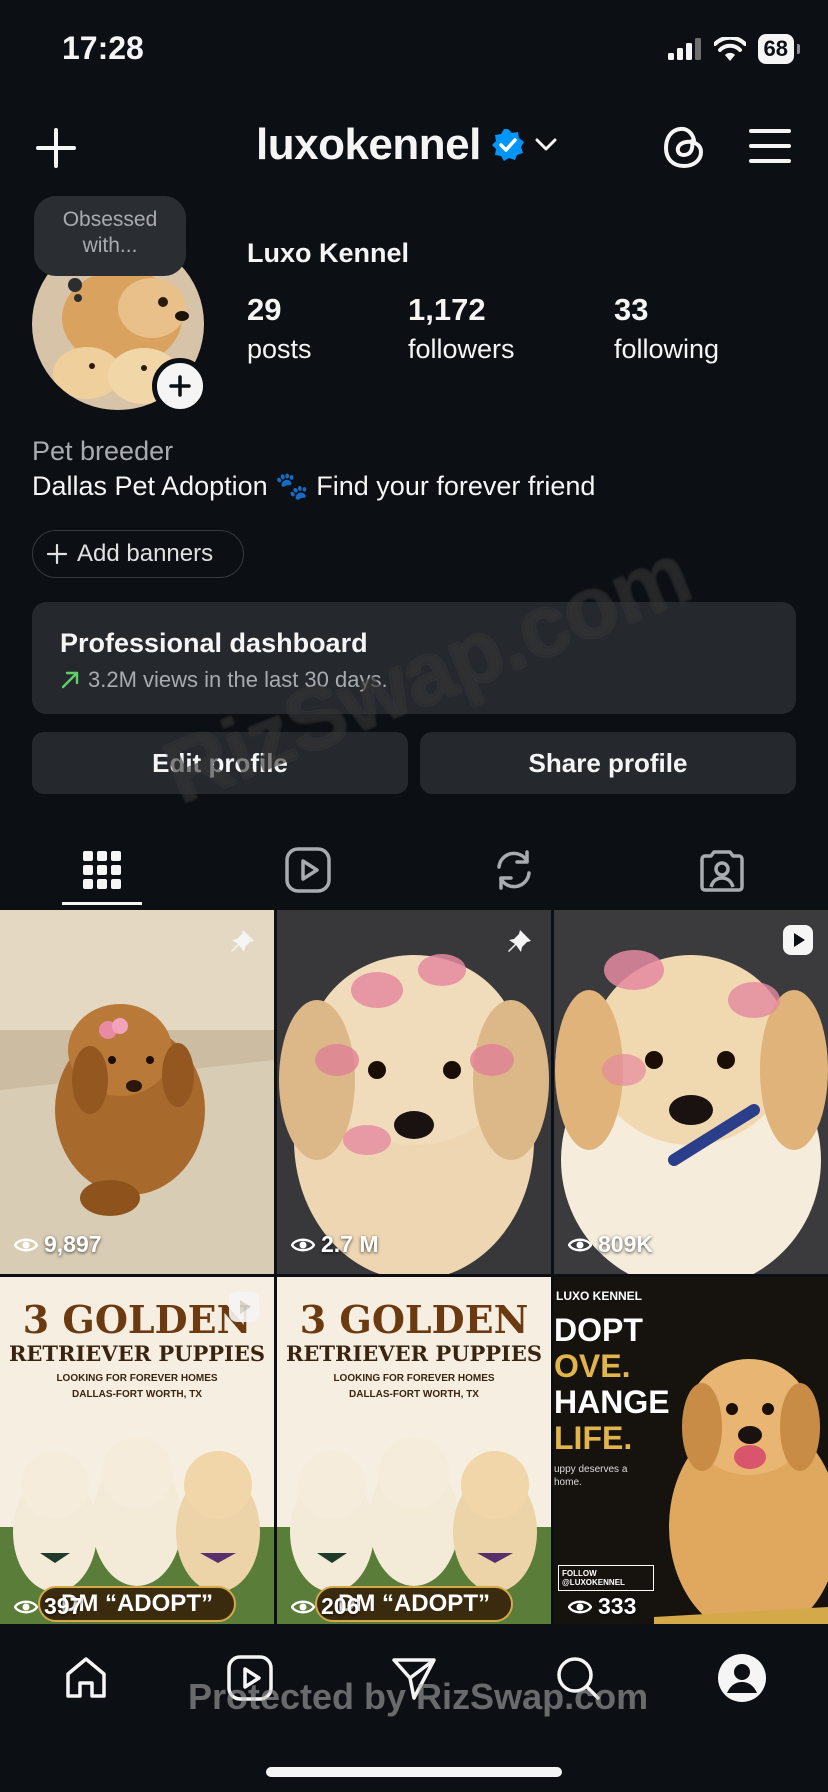  I want to click on tab-reposts, so click(514, 870).